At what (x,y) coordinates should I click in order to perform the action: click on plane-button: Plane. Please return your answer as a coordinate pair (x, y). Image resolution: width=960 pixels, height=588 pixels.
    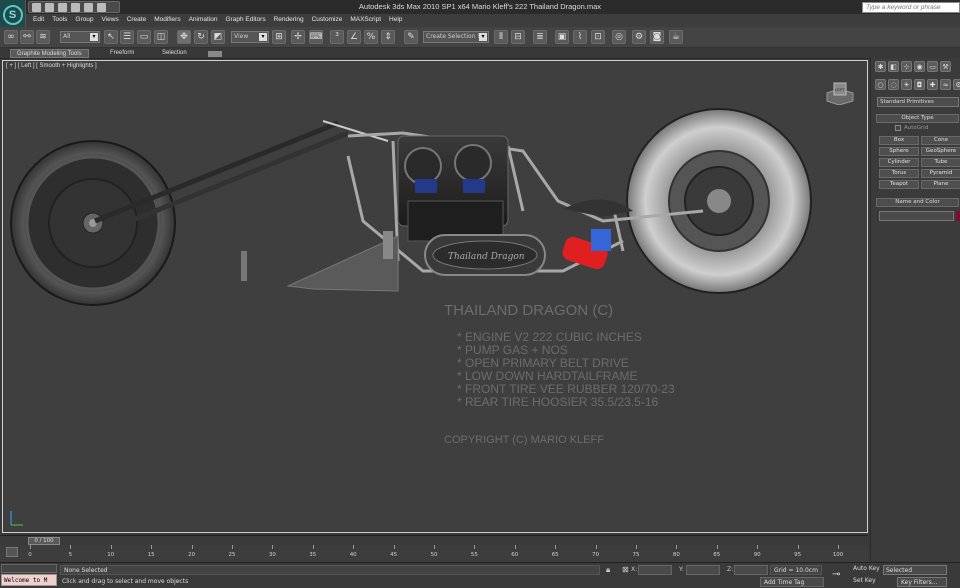
    Looking at the image, I should click on (940, 184).